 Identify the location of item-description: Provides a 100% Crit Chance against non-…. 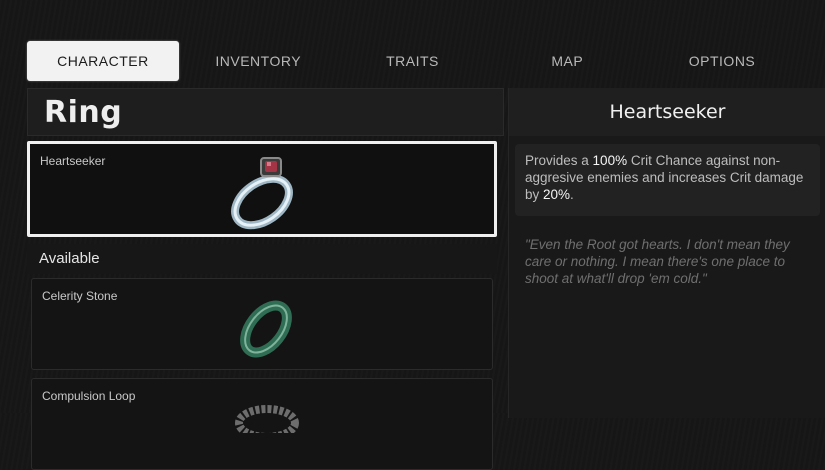
(667, 180).